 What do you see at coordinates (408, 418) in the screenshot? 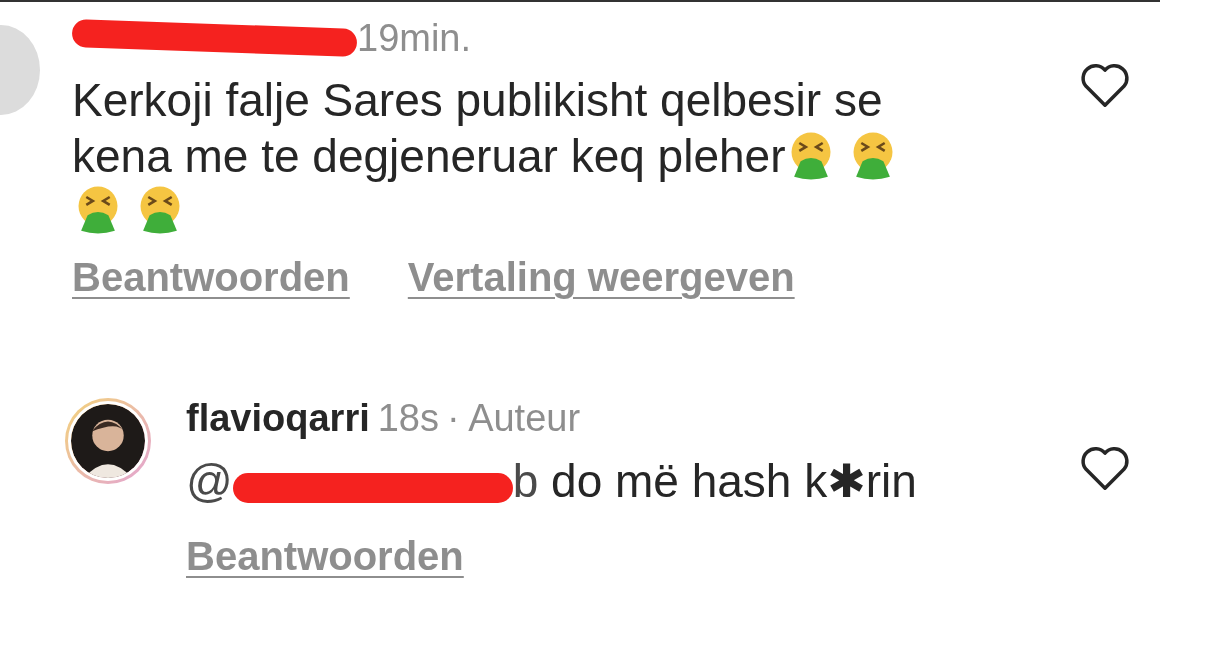
I see `timestamp: 18s` at bounding box center [408, 418].